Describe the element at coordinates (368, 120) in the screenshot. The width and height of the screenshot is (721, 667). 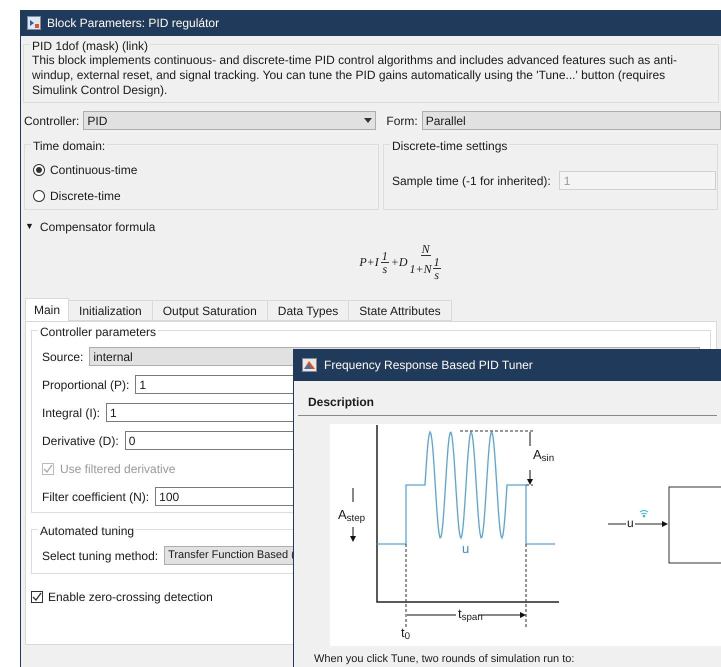
I see `caret-icon` at that location.